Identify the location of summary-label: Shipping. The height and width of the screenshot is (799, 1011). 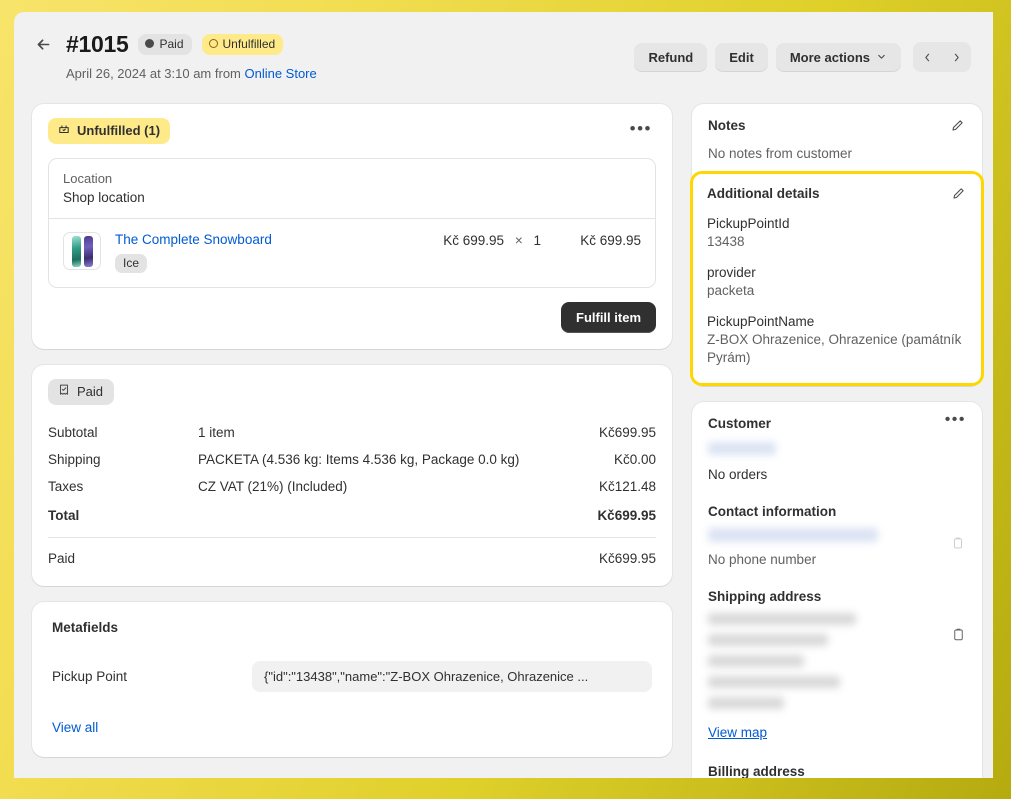
(74, 459).